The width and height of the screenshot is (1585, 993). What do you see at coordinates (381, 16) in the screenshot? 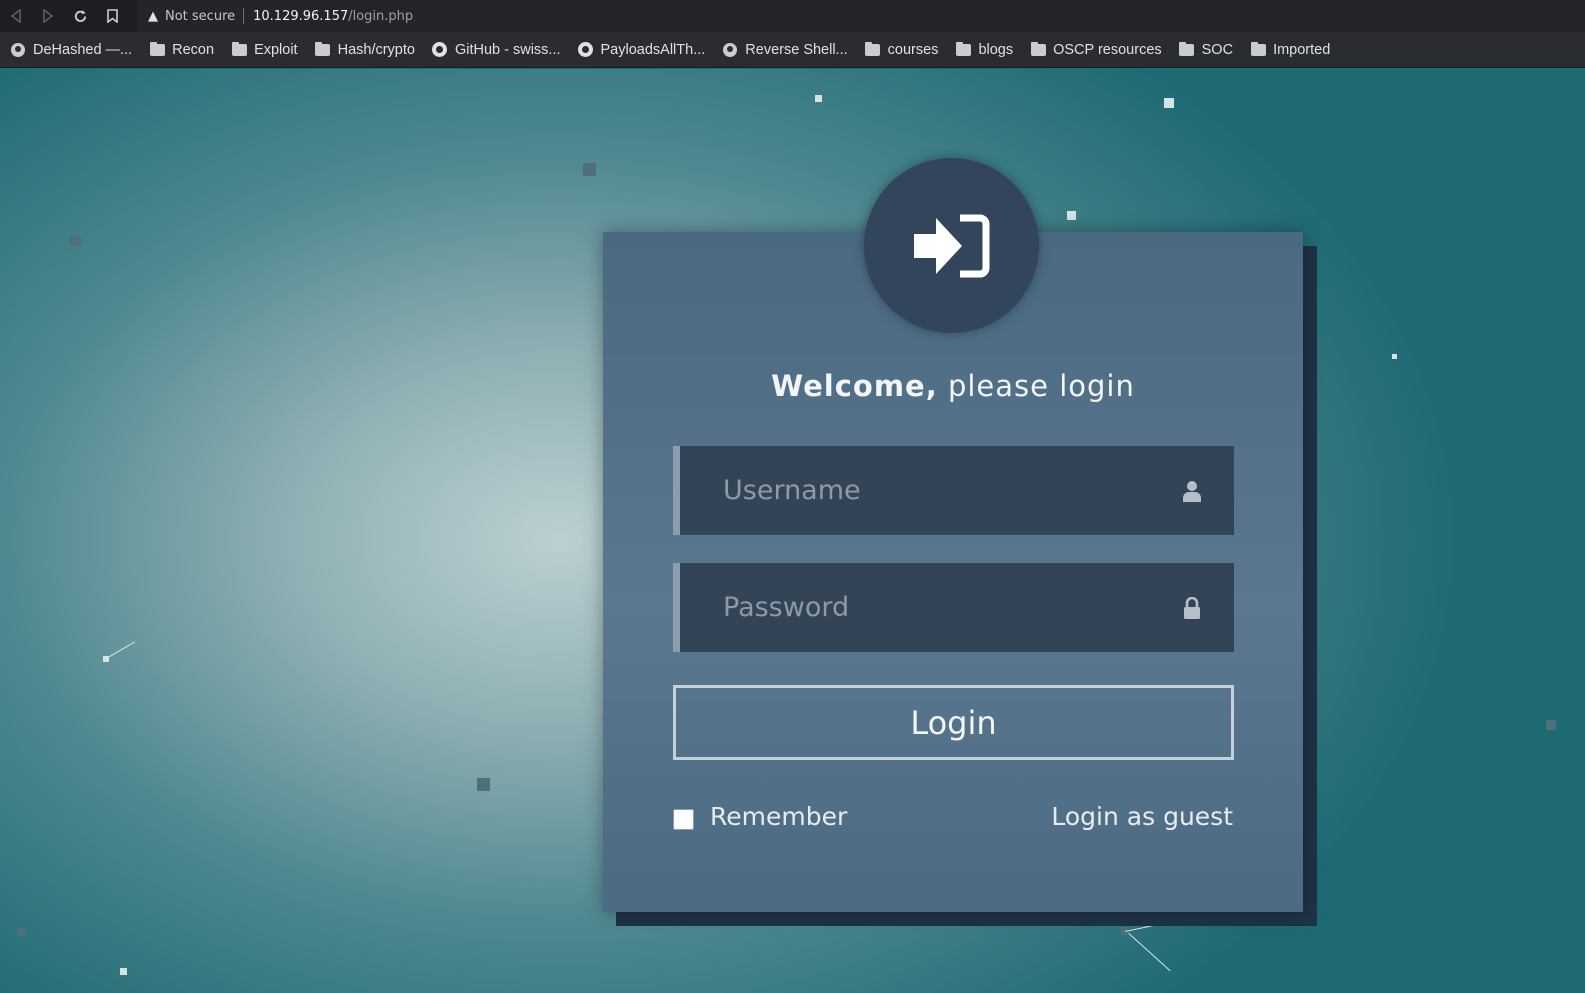
I see `url-path: /login.php` at bounding box center [381, 16].